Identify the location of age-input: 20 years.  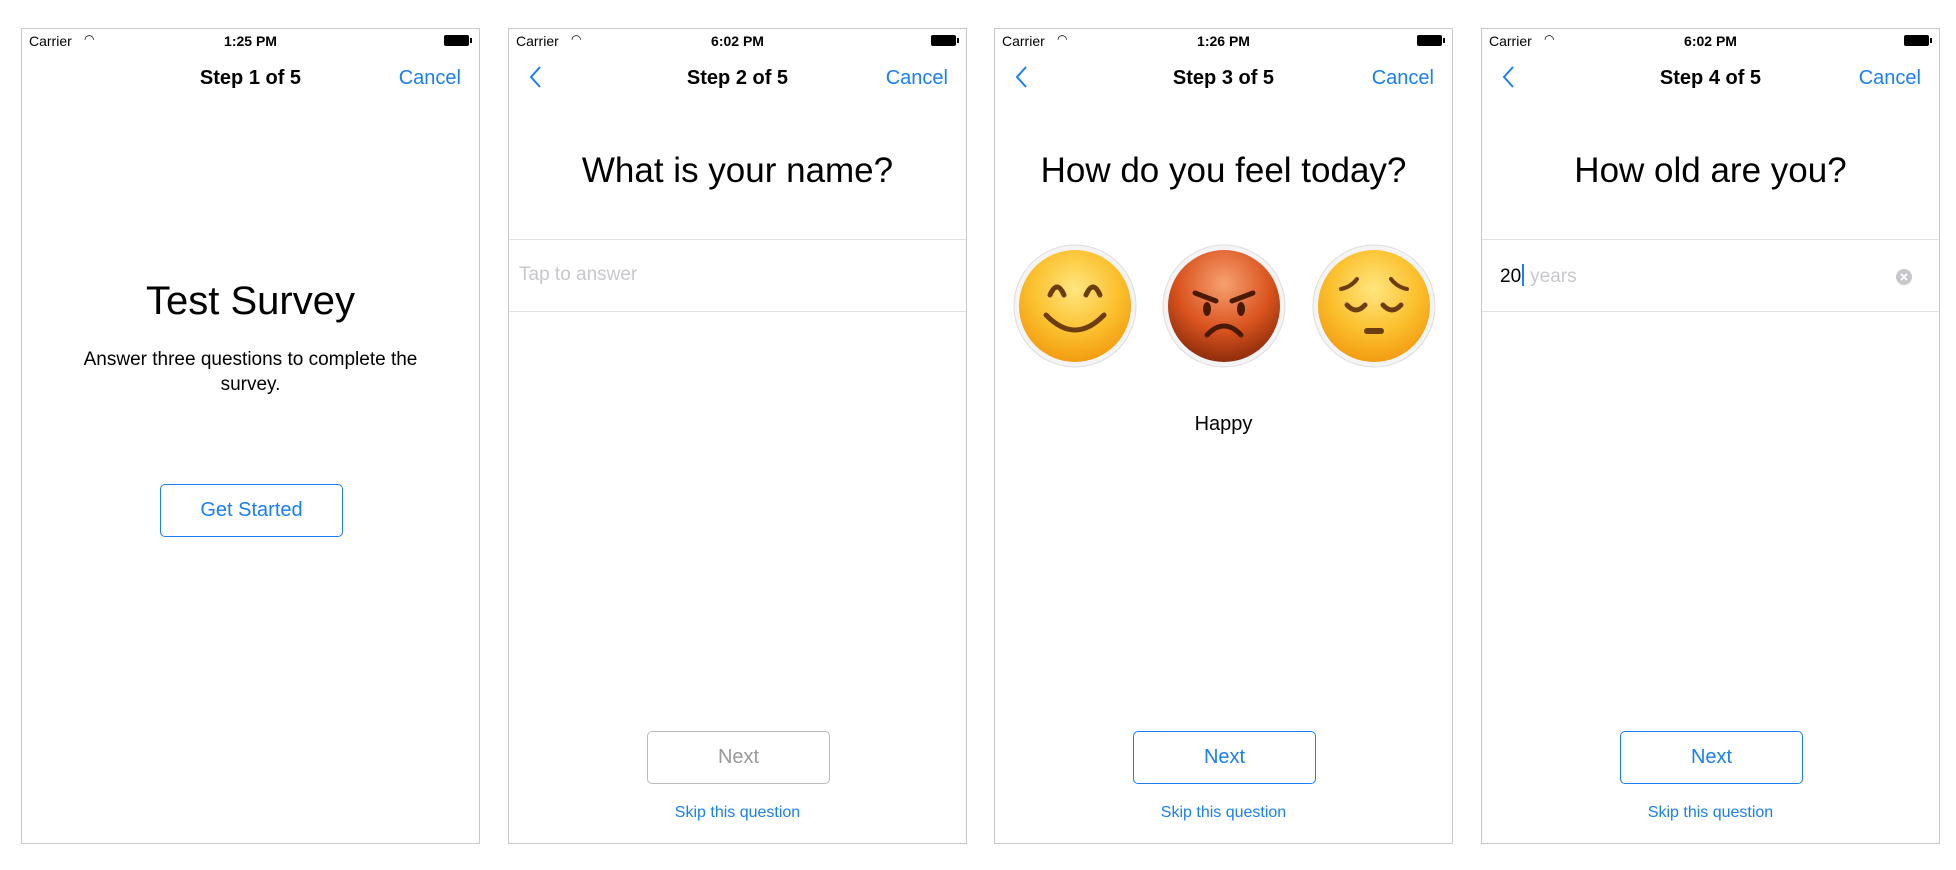
(1538, 276).